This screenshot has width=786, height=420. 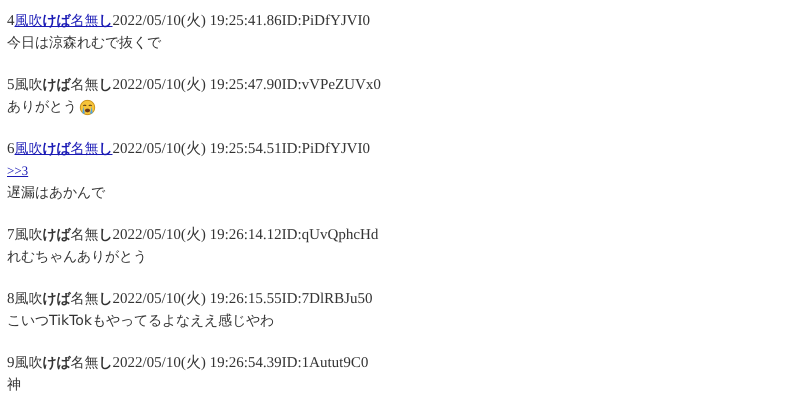 I want to click on post-date: 2022/05/10(火) 19:25:47.90, so click(x=197, y=85).